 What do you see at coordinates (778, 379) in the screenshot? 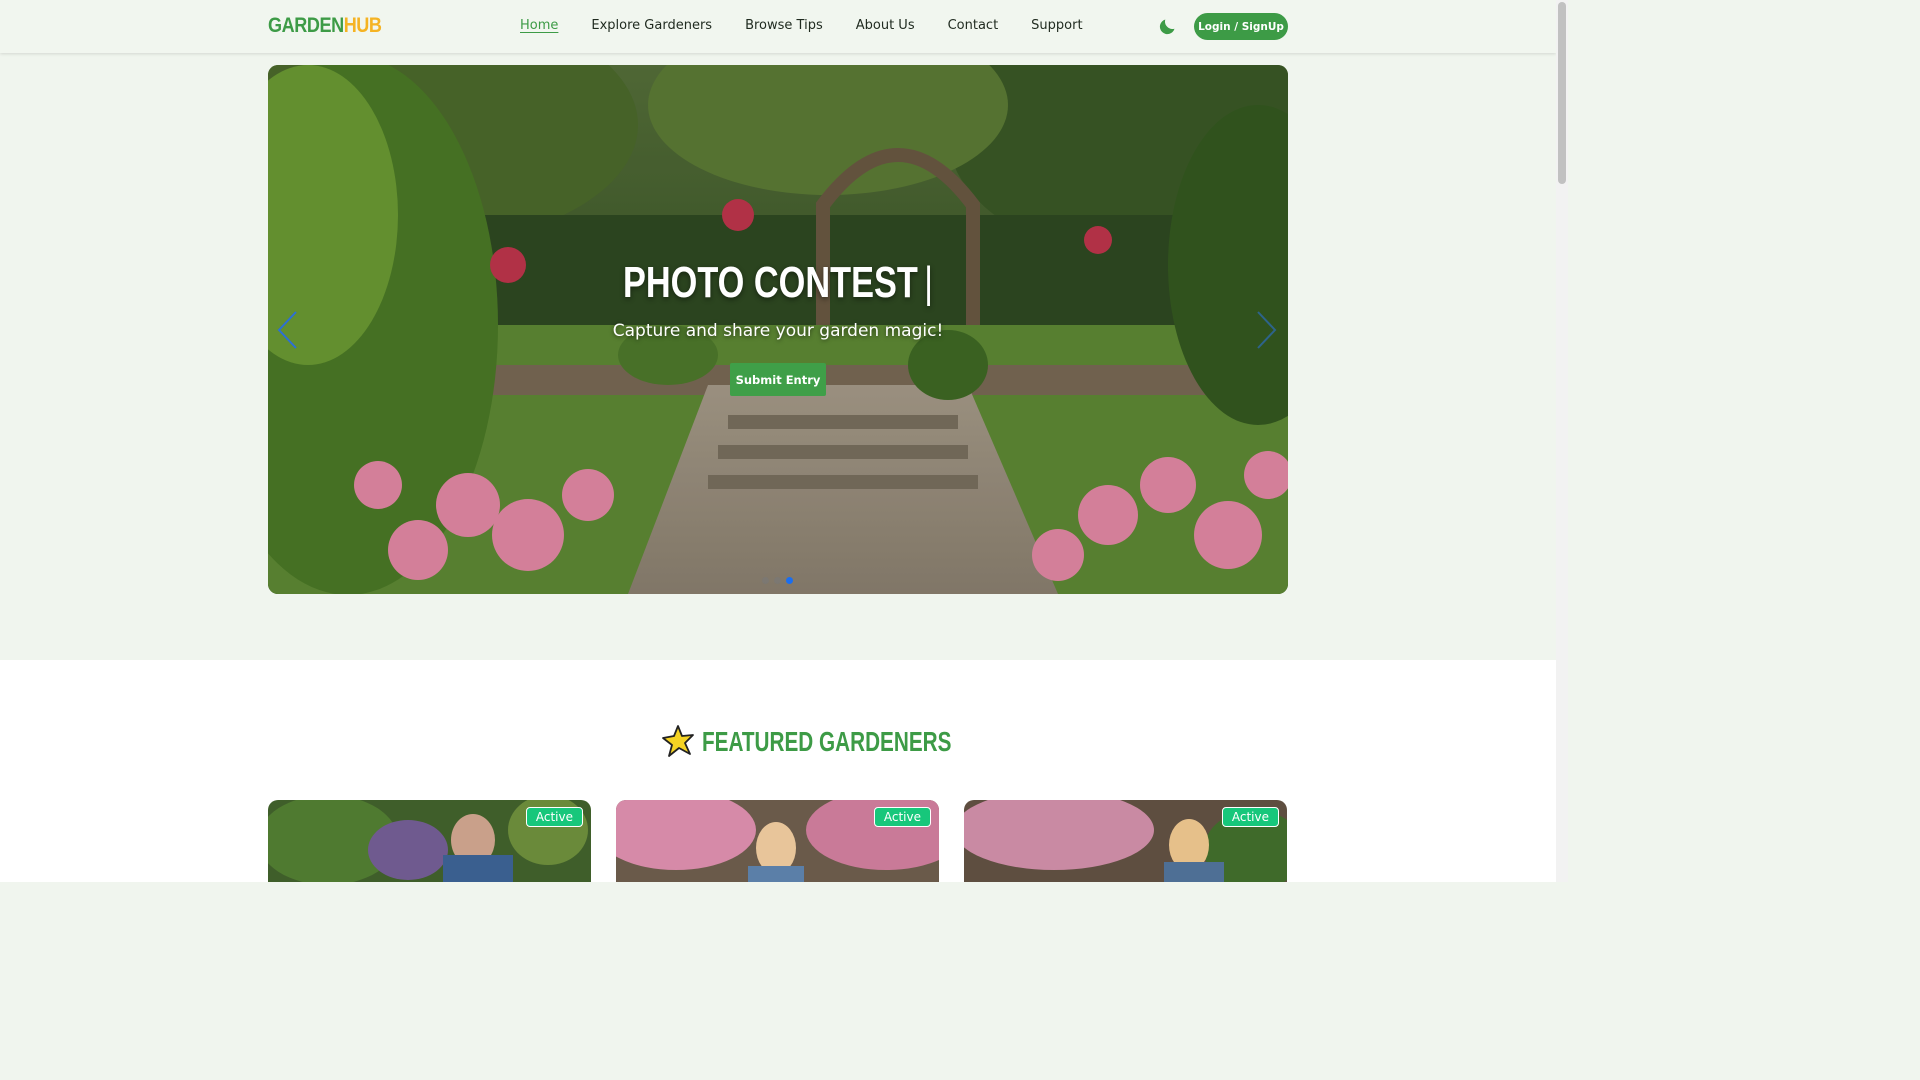
I see `submit-entry-button: Submit Entry` at bounding box center [778, 379].